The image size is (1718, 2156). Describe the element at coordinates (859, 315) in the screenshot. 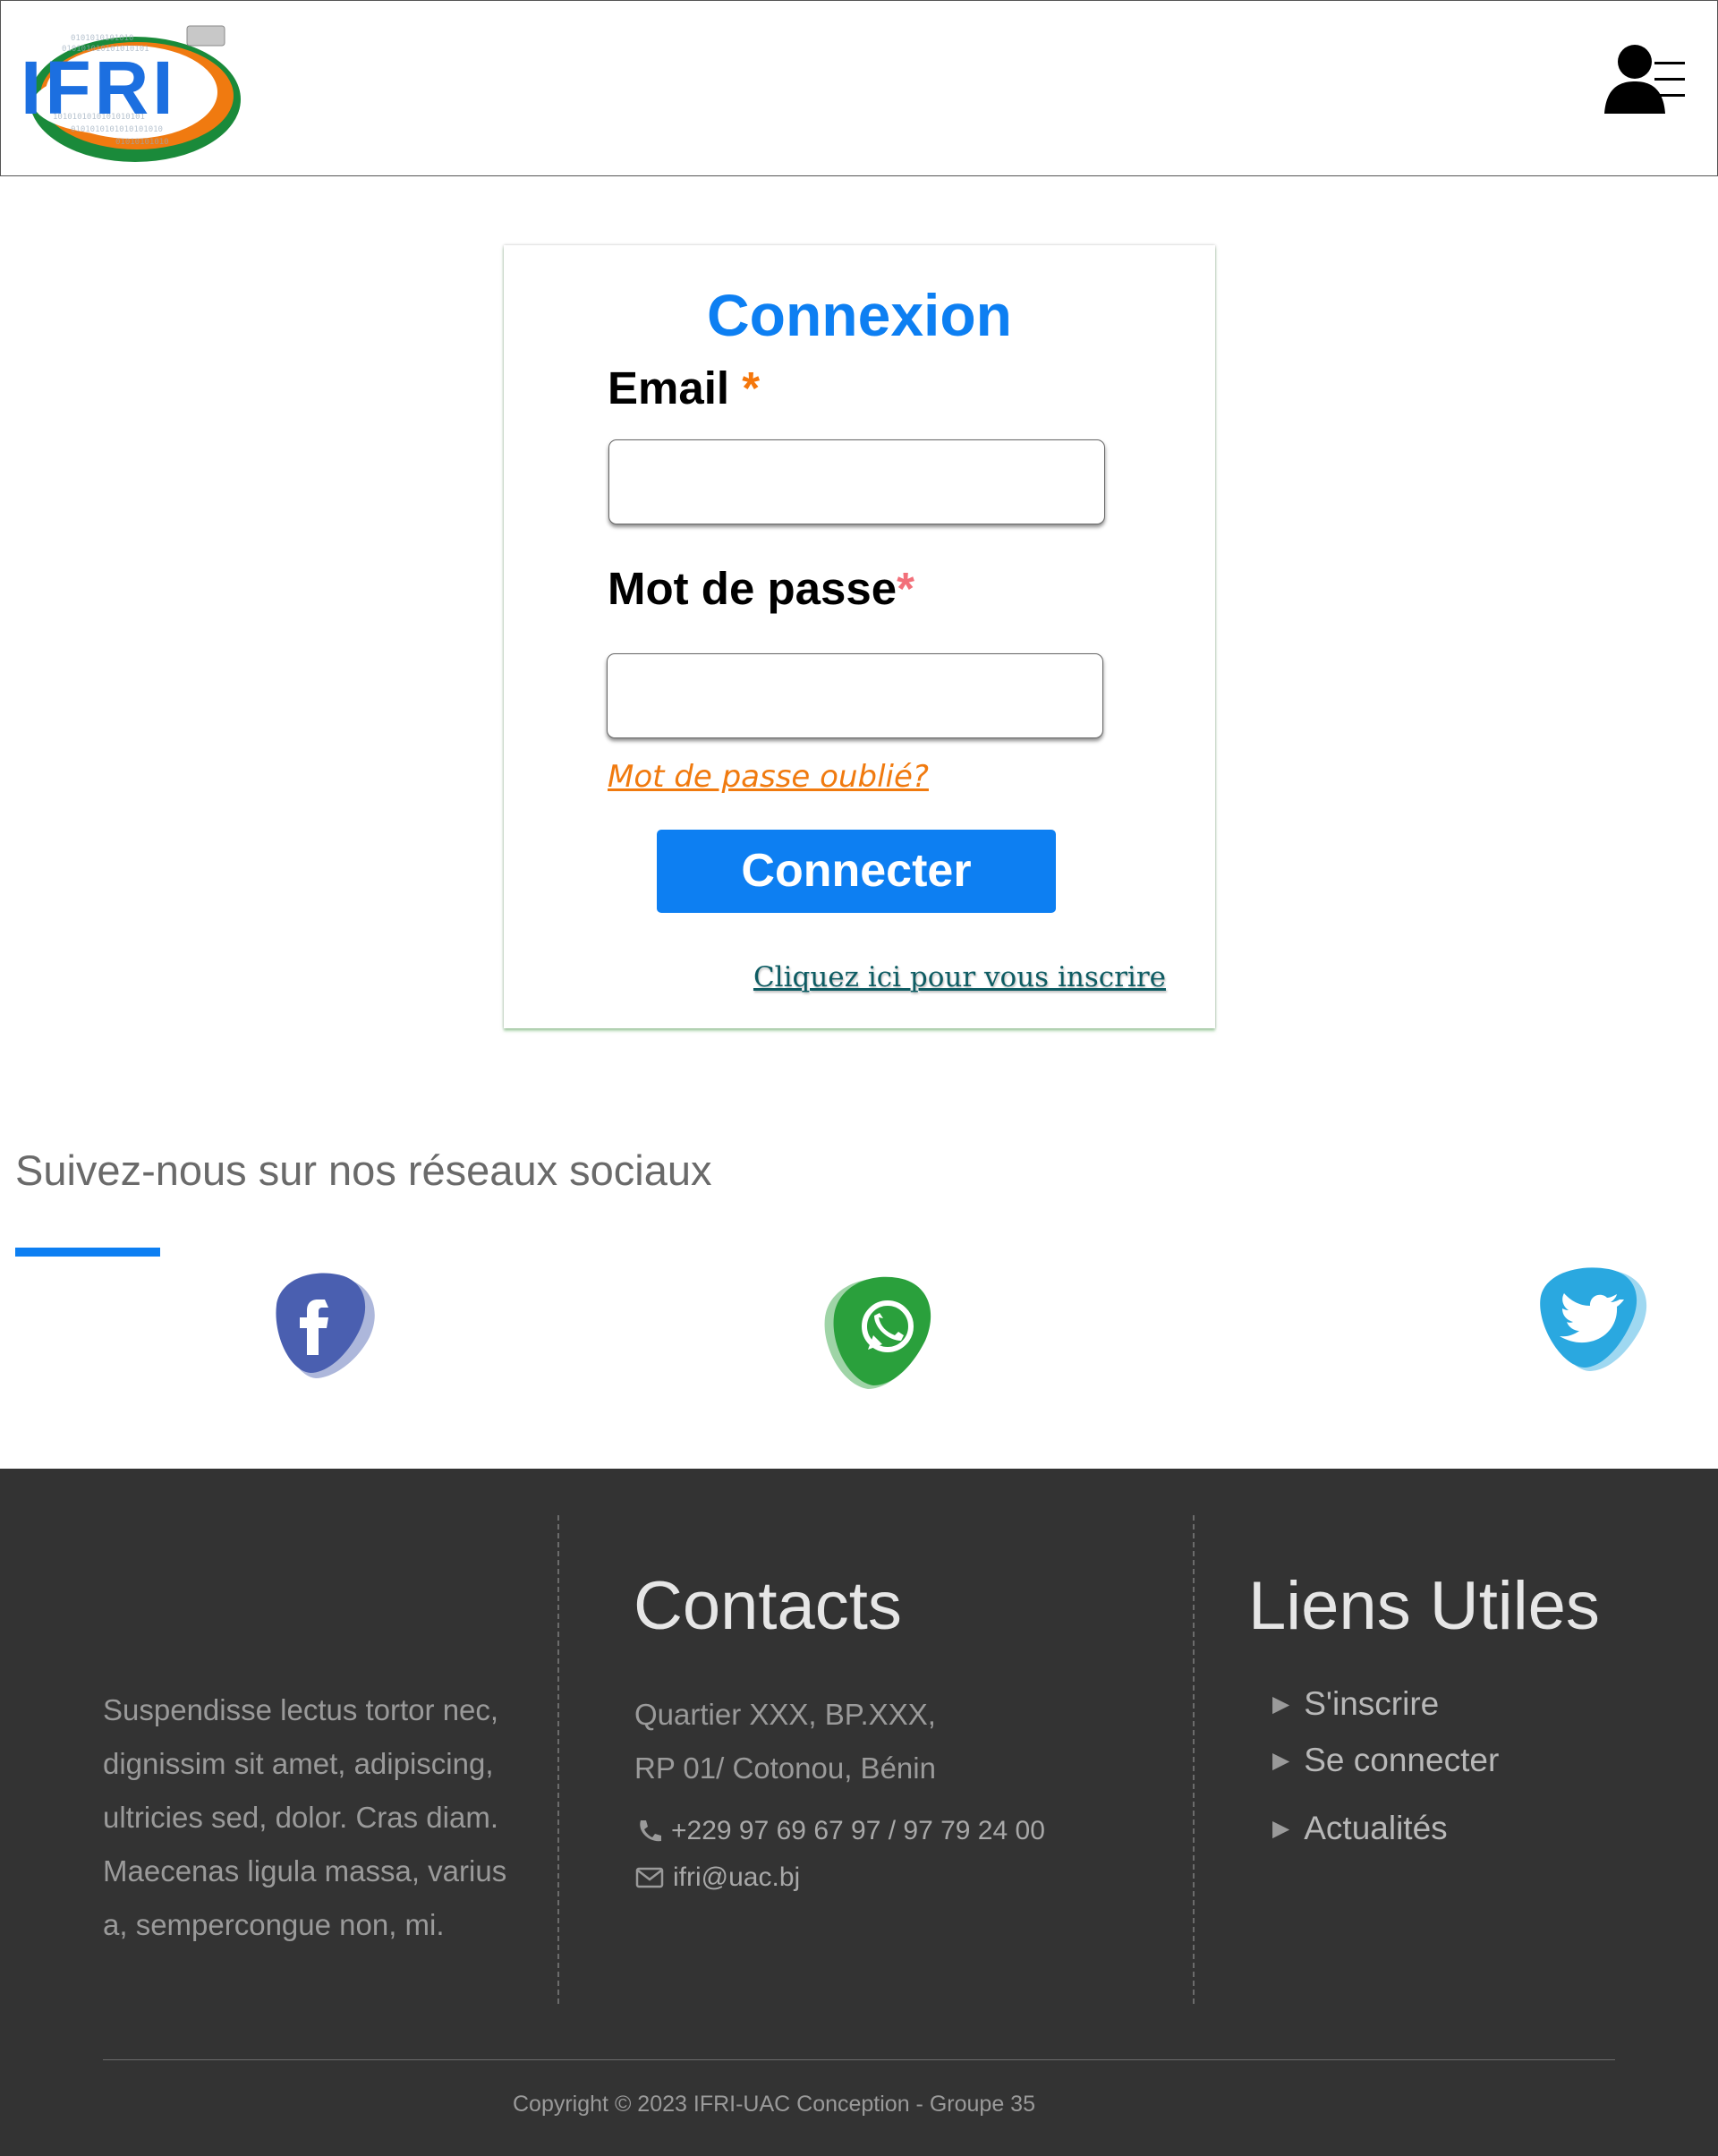

I see `login-title: Connexion` at that location.